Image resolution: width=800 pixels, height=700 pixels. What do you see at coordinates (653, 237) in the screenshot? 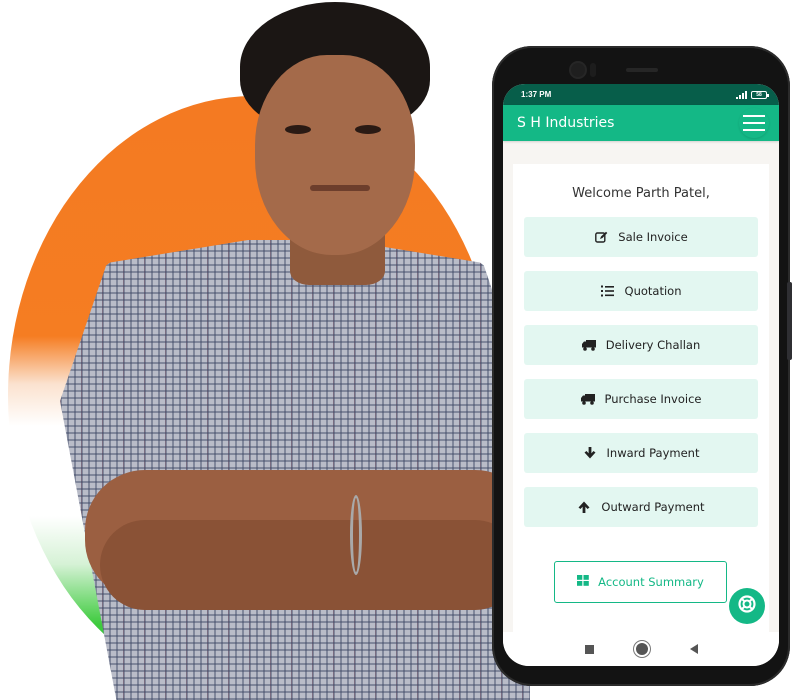
I see `menu-item-label: Sale Invoice` at bounding box center [653, 237].